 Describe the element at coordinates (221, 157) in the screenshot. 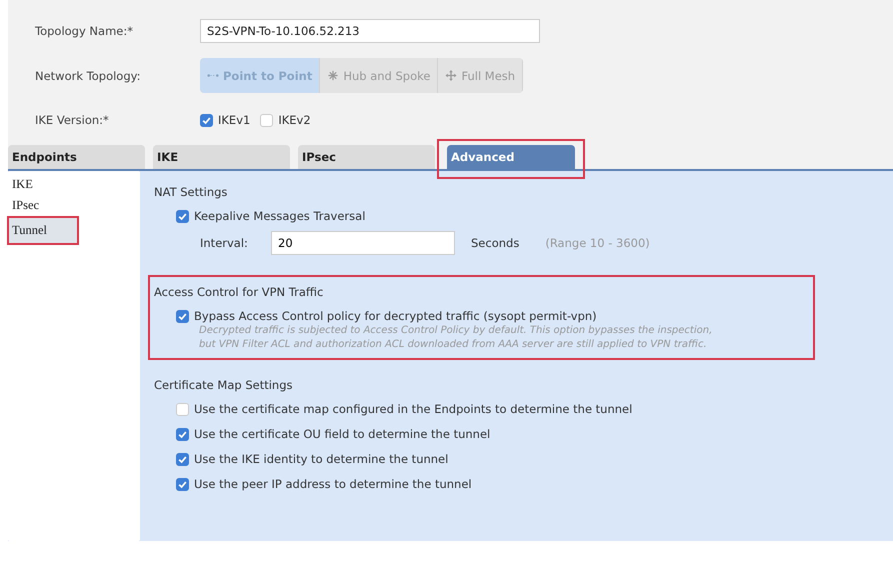

I see `tab: IKE` at that location.